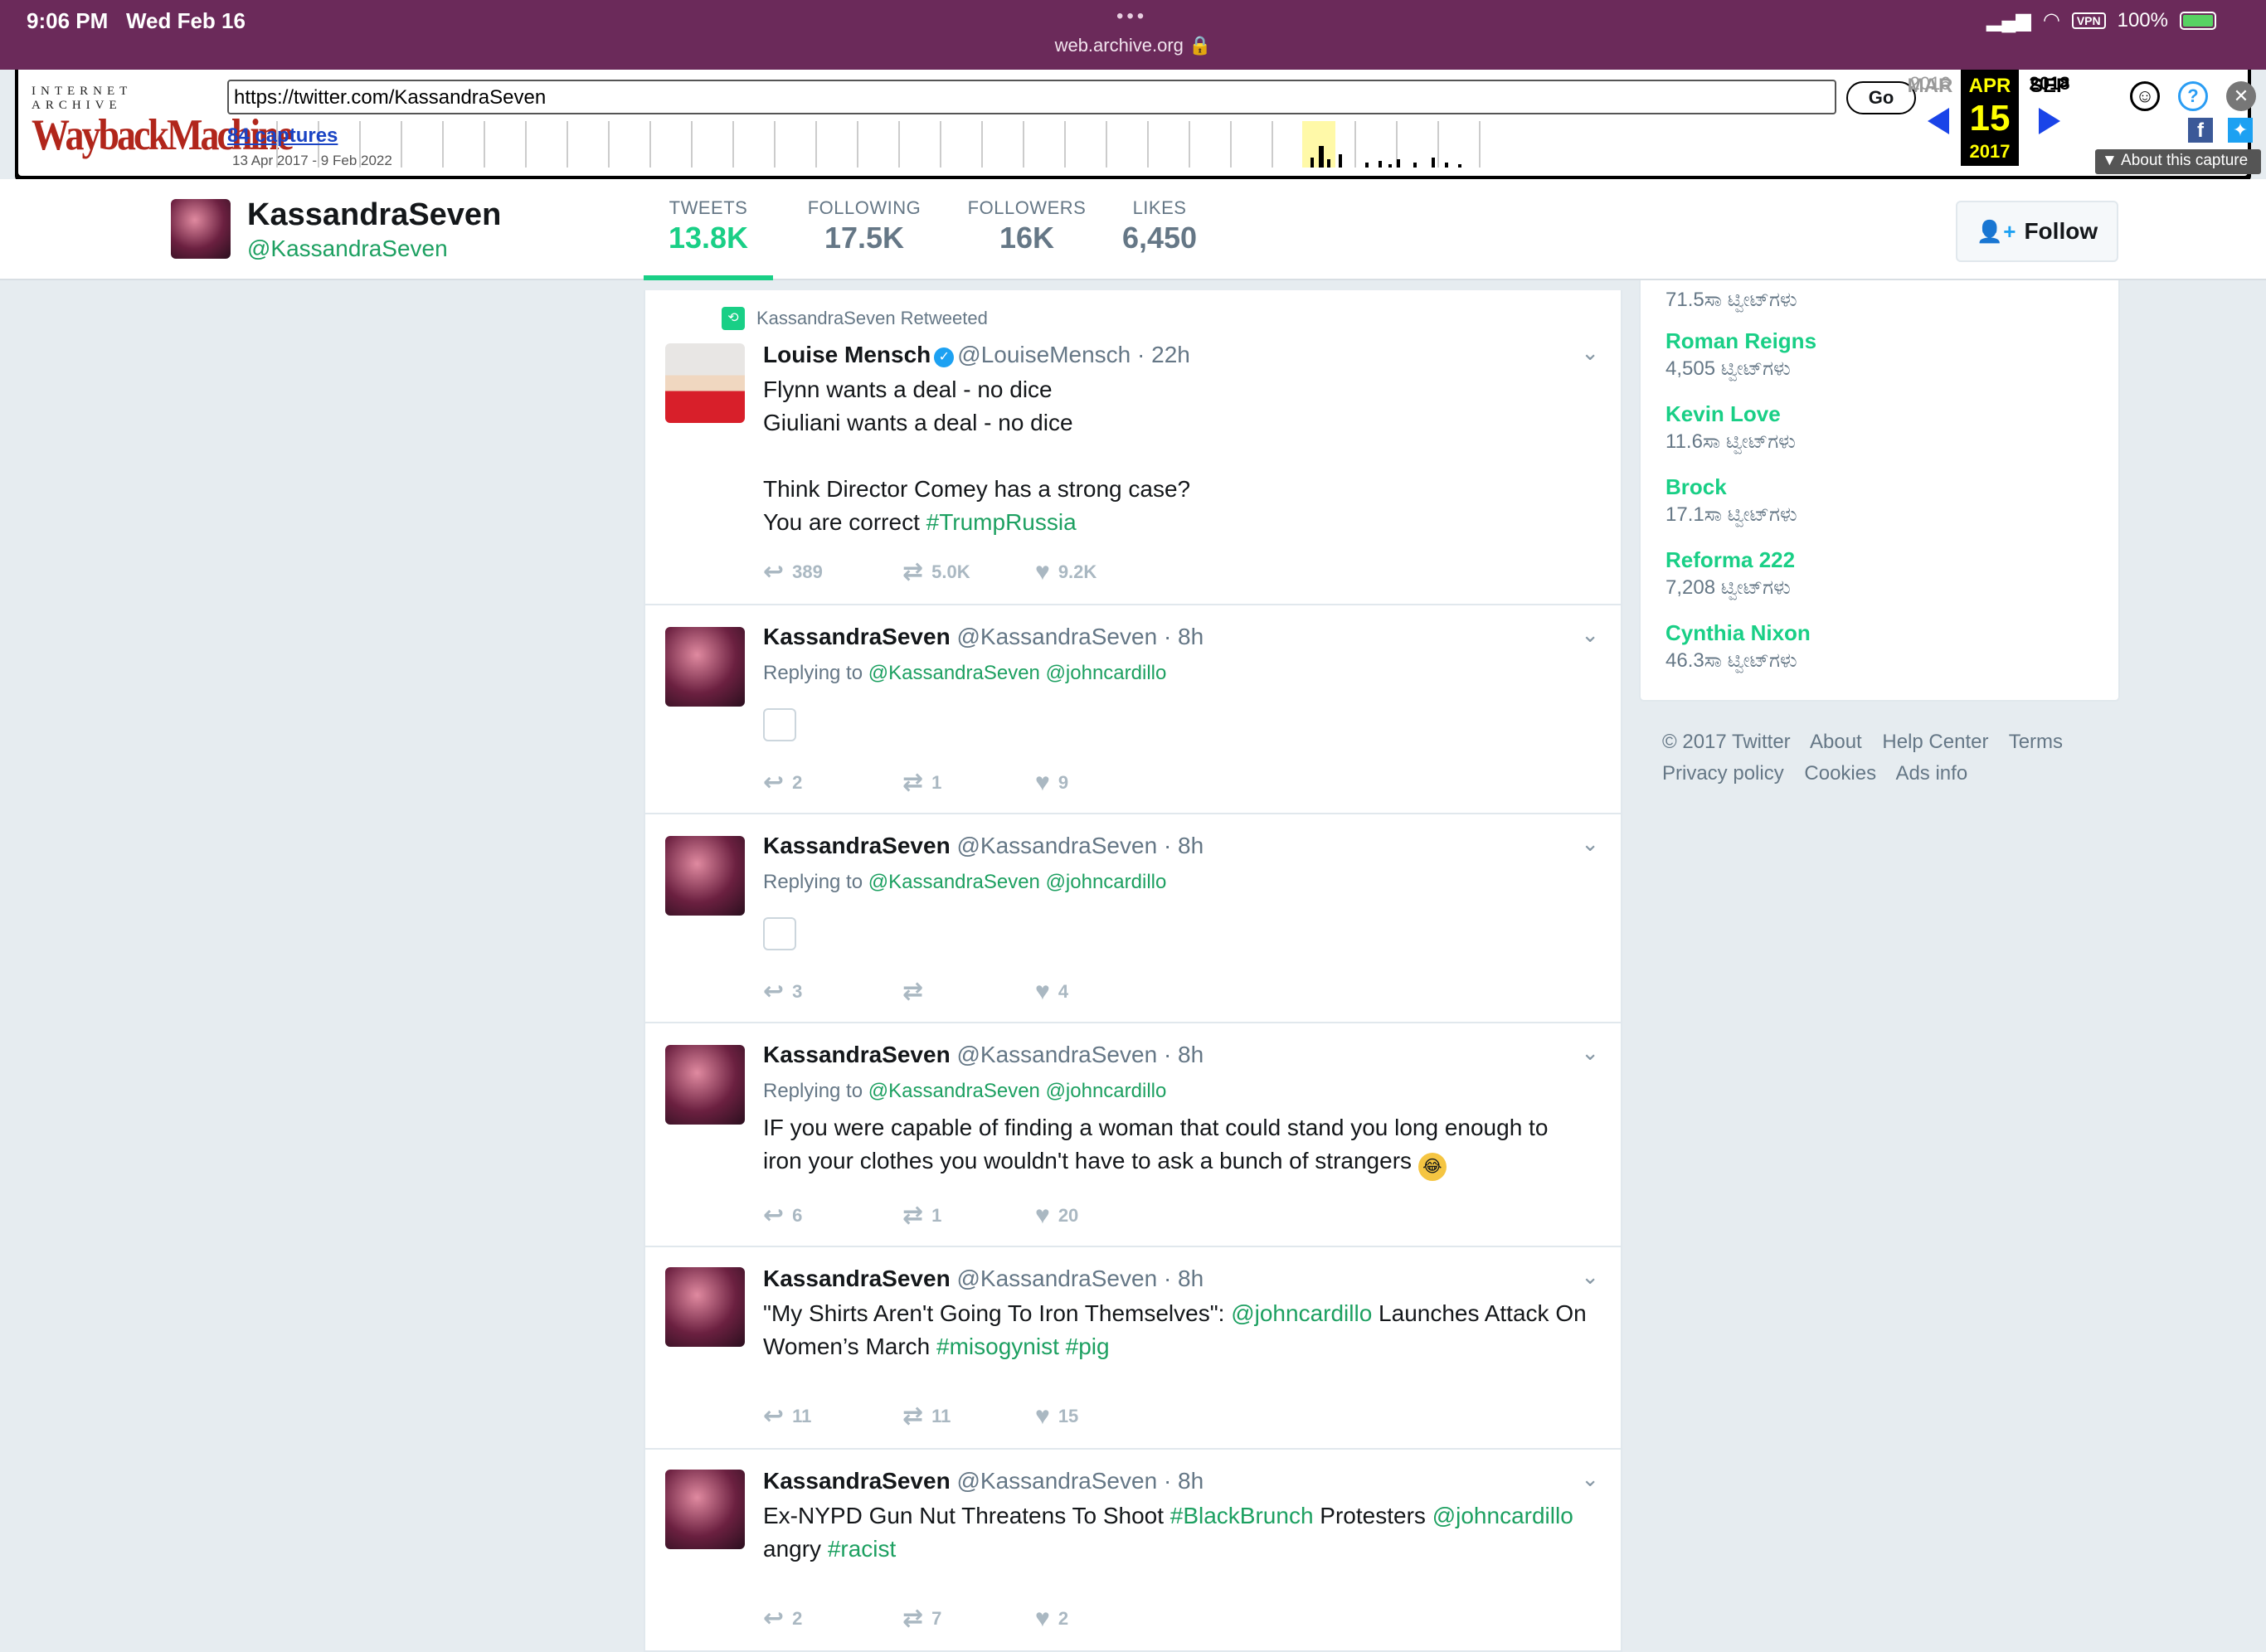 This screenshot has height=1652, width=2266. What do you see at coordinates (1840, 773) in the screenshot?
I see `footer-cookies-link: Cookies` at bounding box center [1840, 773].